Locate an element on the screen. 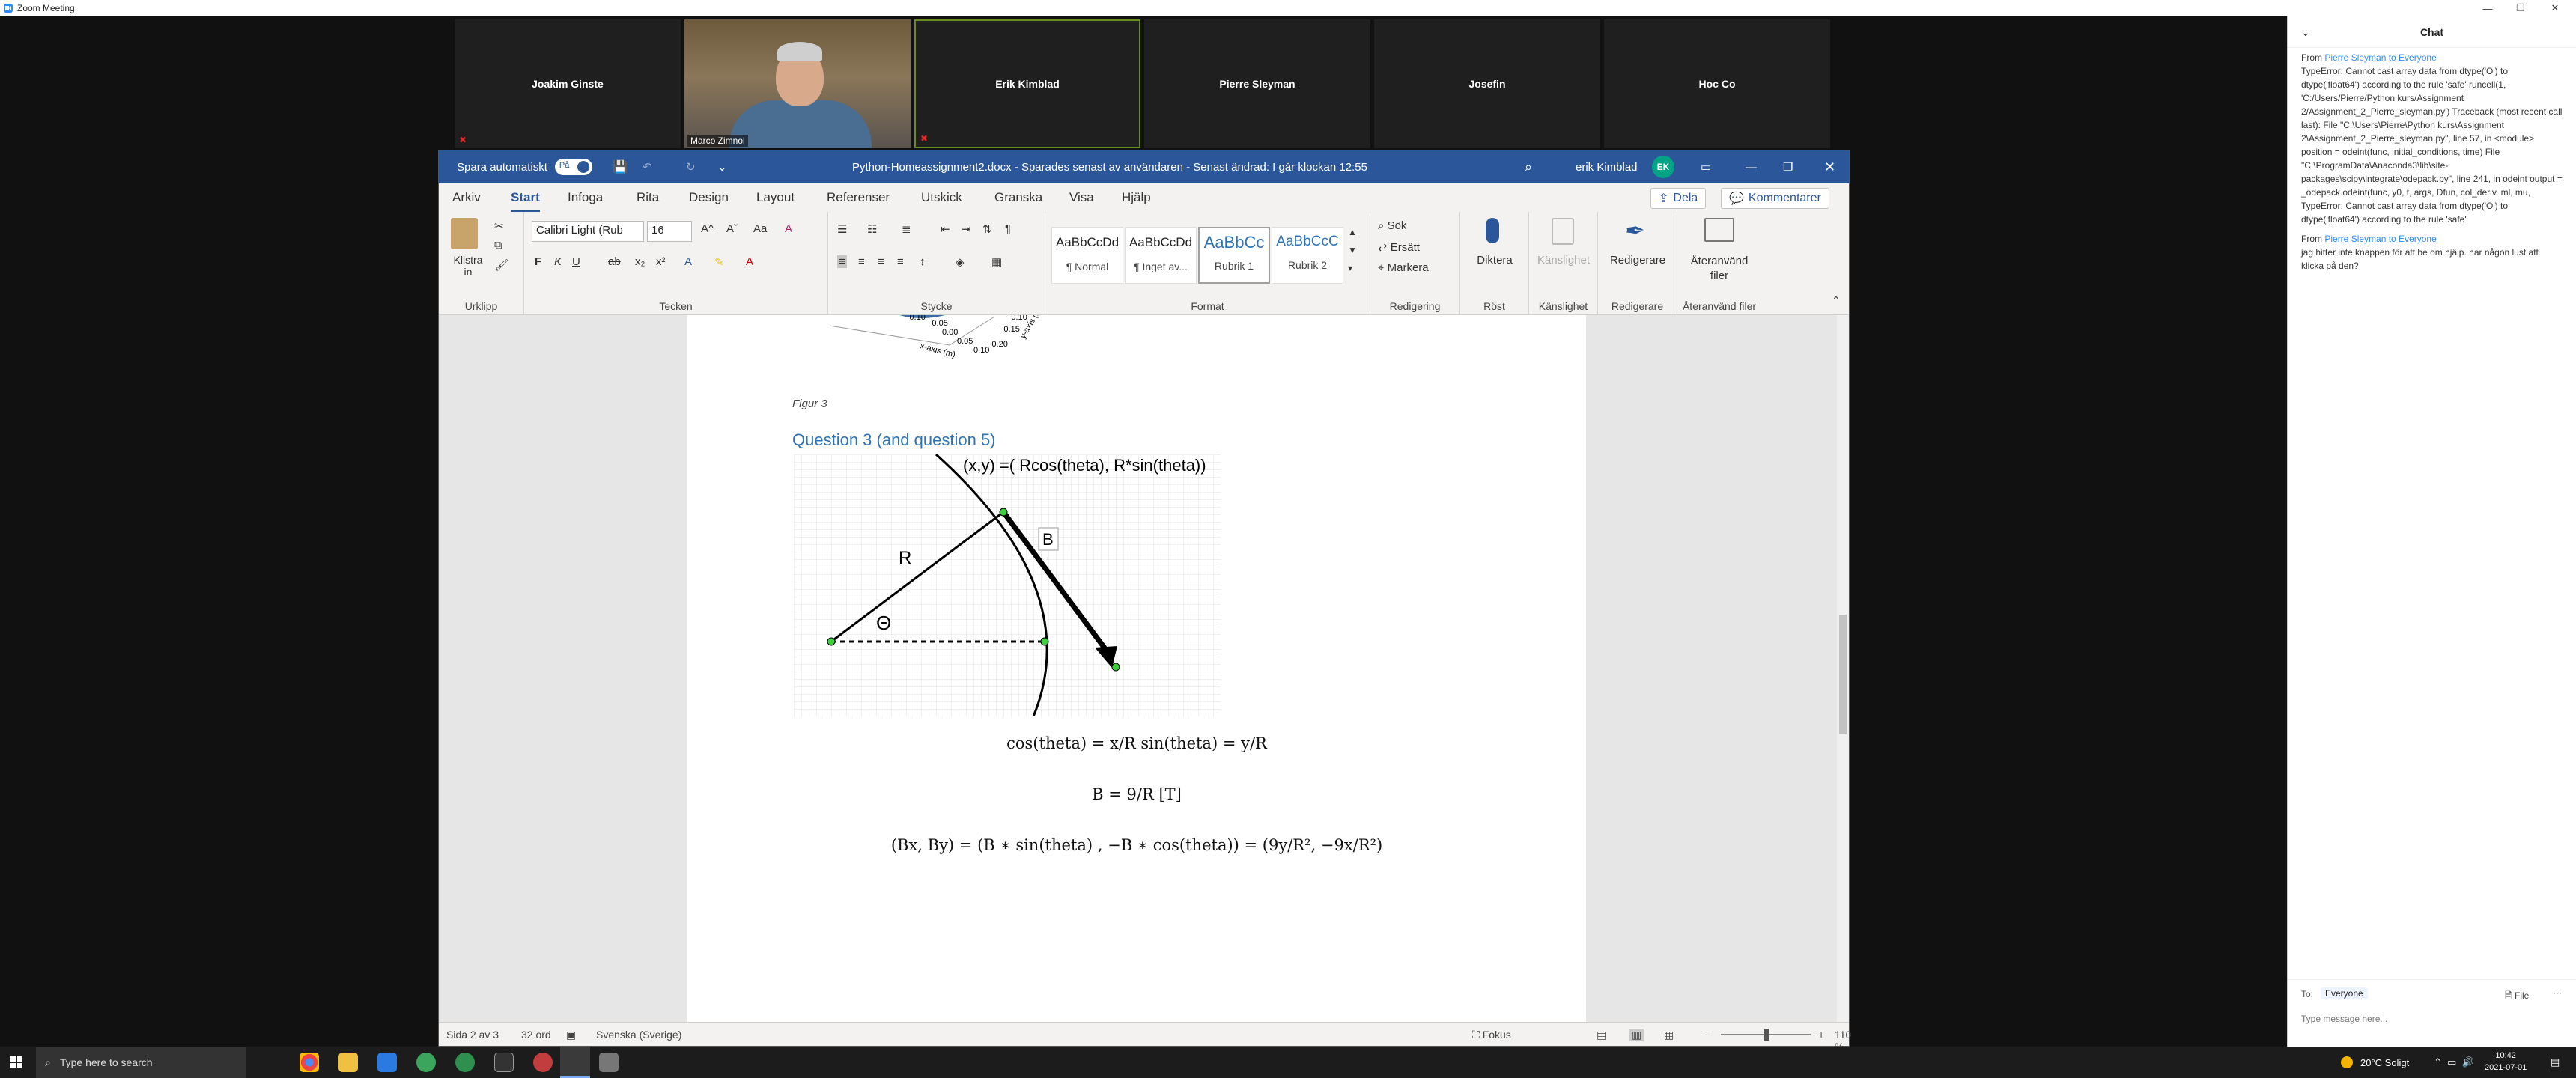  editor-button: Redigerare is located at coordinates (1637, 260).